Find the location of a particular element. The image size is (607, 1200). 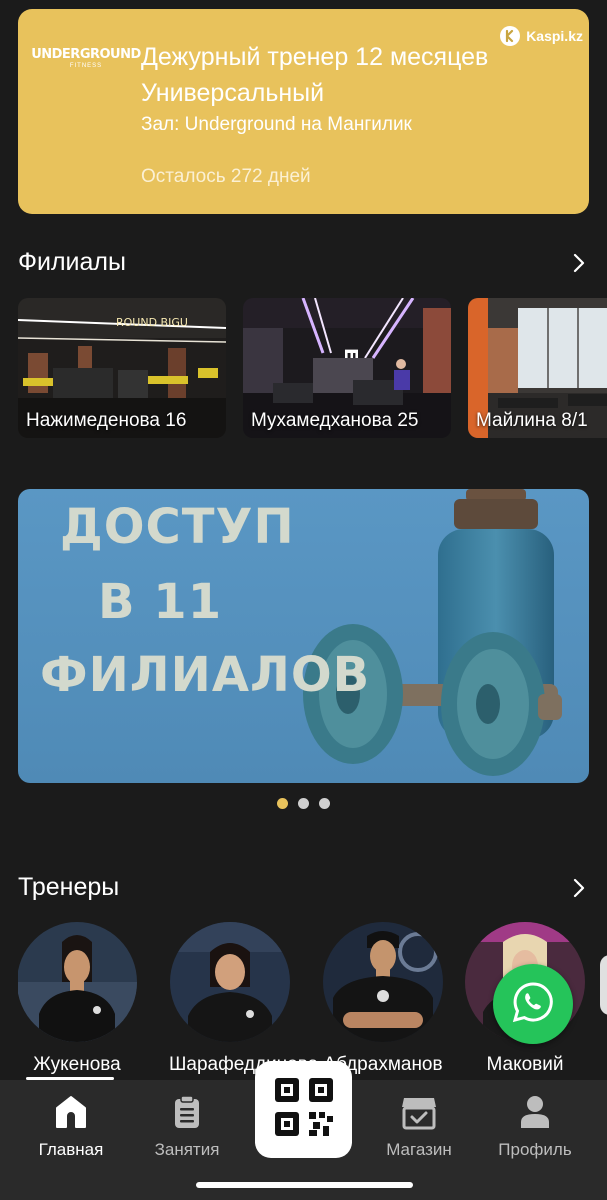

svg-text: ROUND BIGU is located at coordinates (152, 322).